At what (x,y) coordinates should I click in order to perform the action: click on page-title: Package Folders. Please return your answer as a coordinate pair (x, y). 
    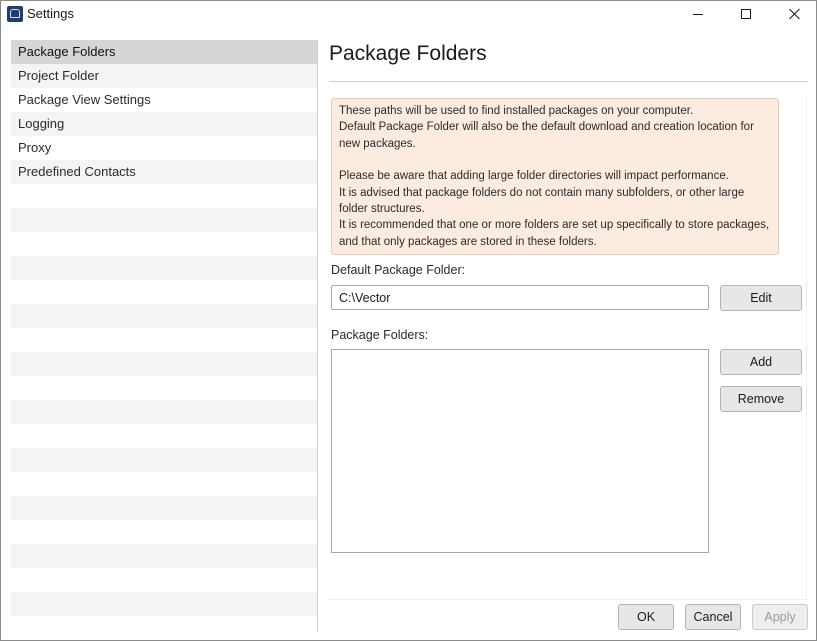
    Looking at the image, I should click on (408, 53).